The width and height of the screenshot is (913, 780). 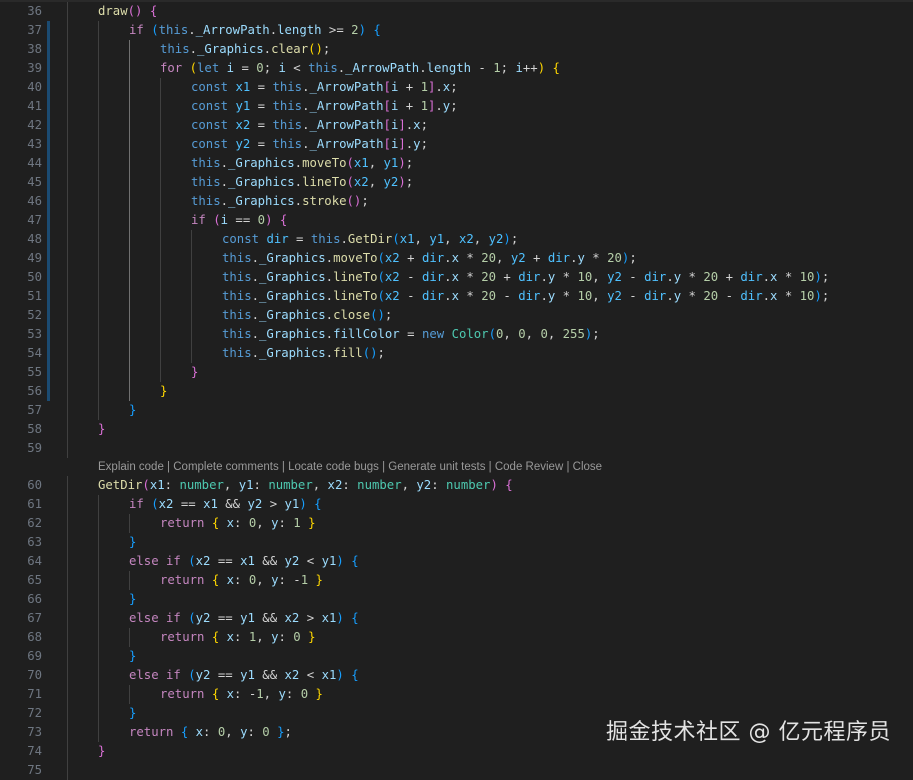 What do you see at coordinates (244, 675) in the screenshot?
I see `code-content: else if (y2 == y1 && x2 < x1) {` at bounding box center [244, 675].